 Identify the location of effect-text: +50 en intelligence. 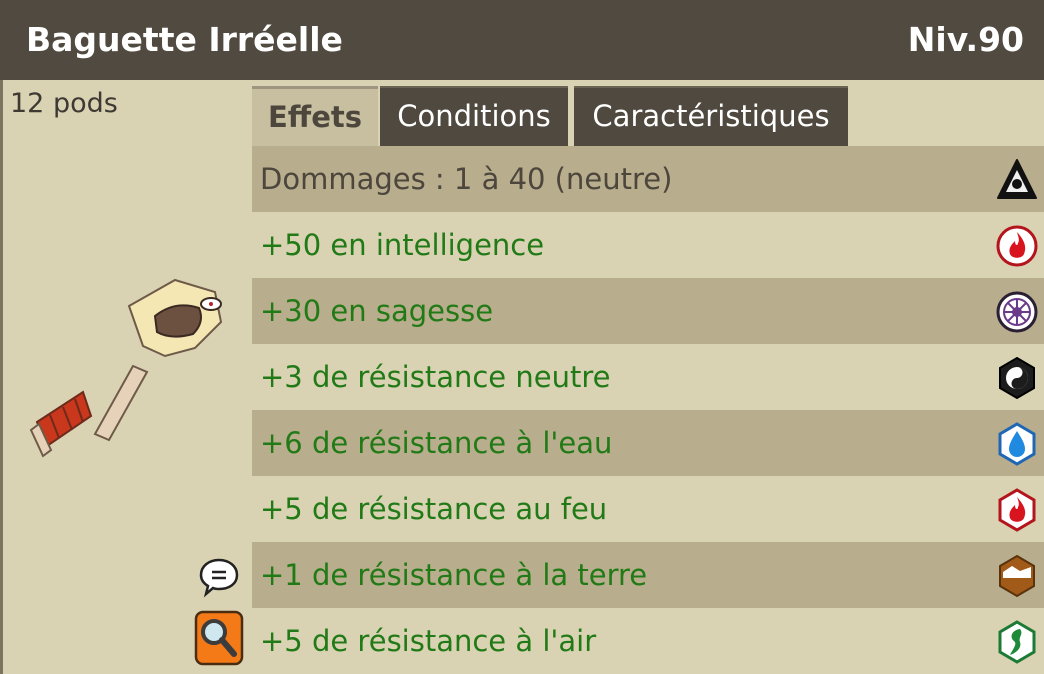
(402, 245).